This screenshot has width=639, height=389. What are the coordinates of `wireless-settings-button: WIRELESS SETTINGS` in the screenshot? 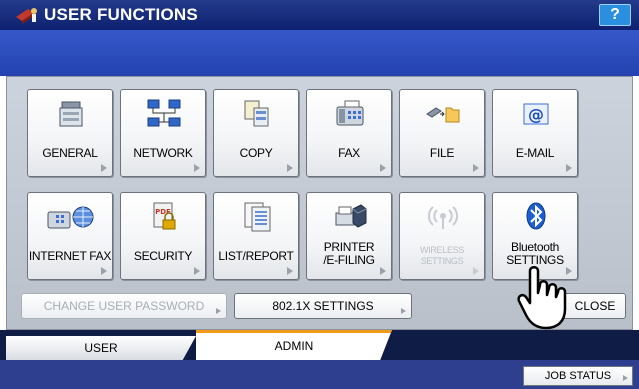 It's located at (442, 236).